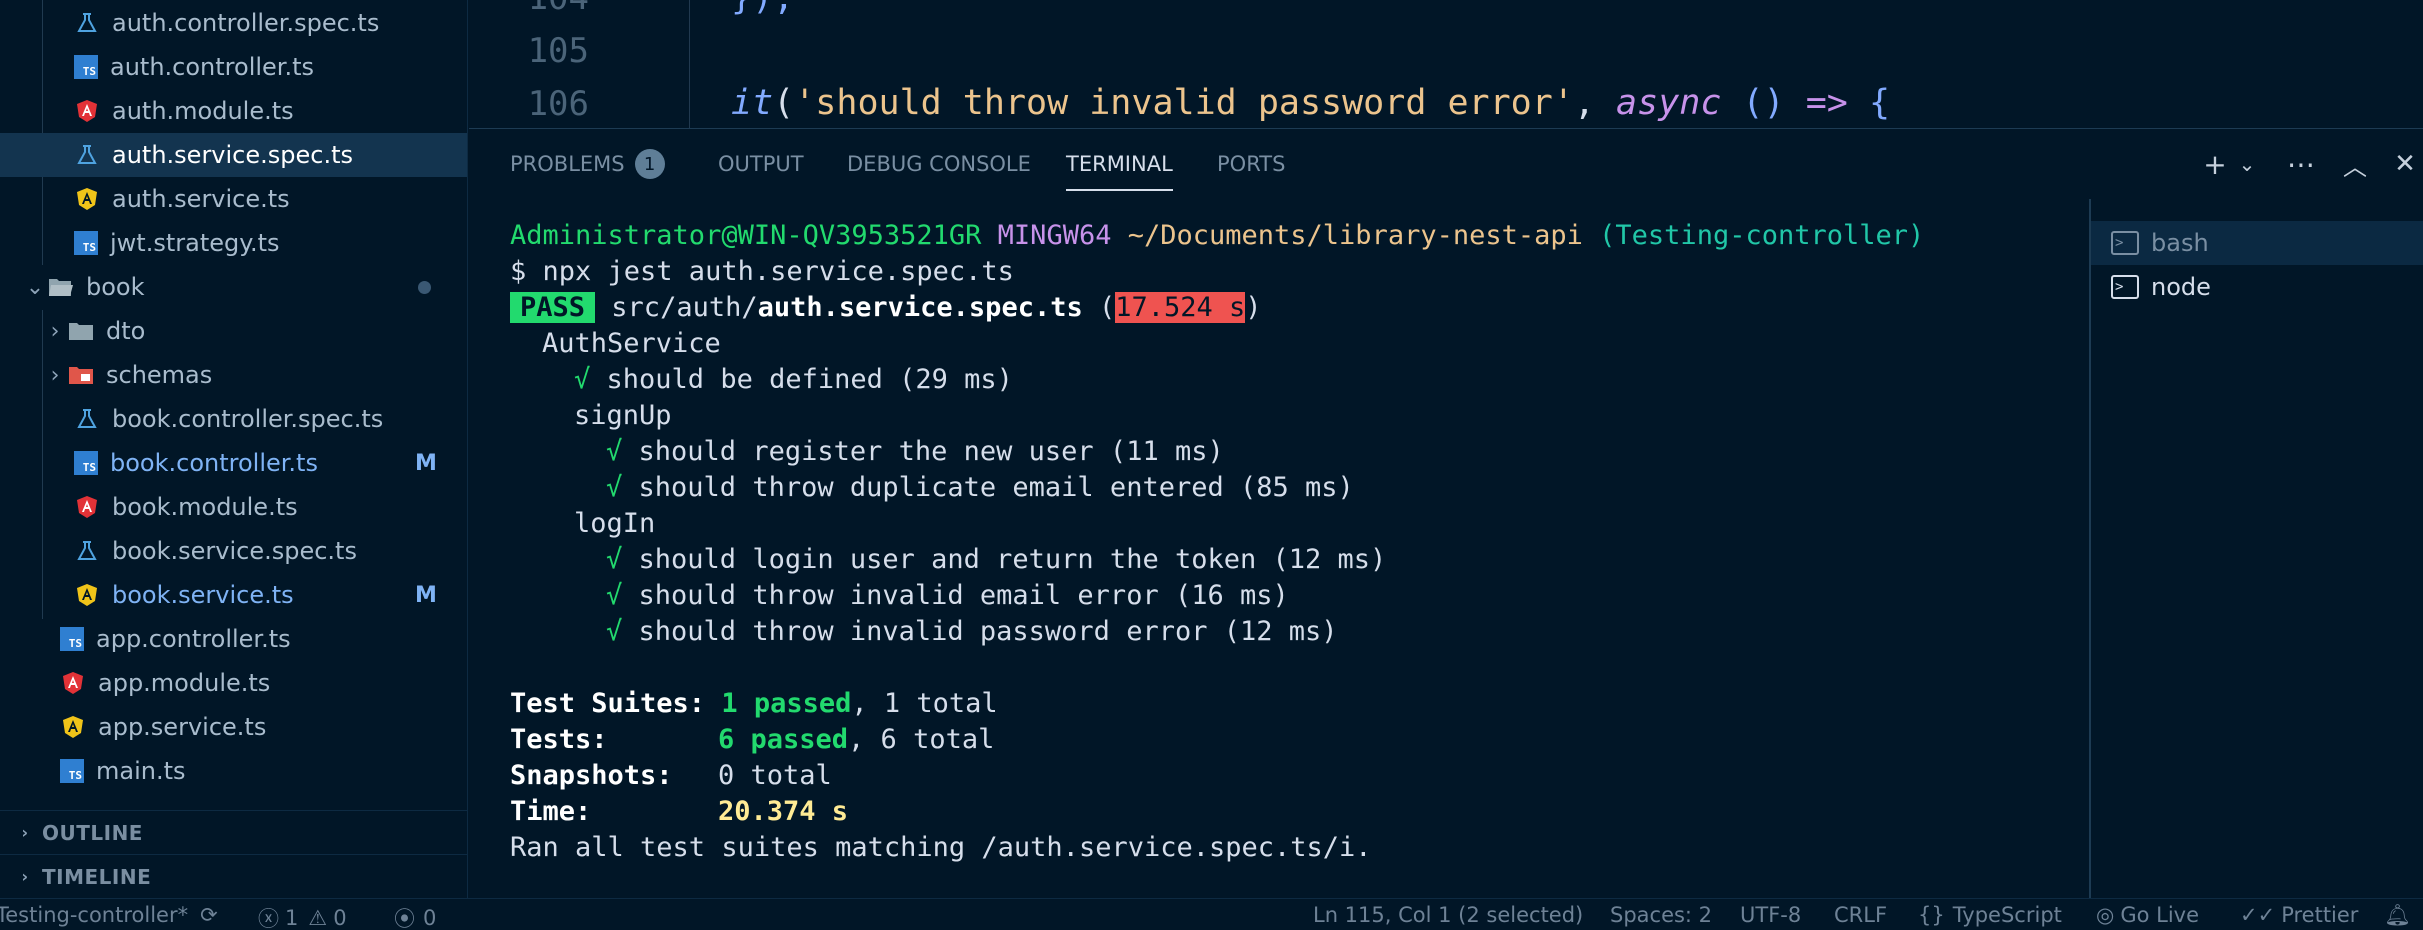  I want to click on folder-open-icon, so click(61, 287).